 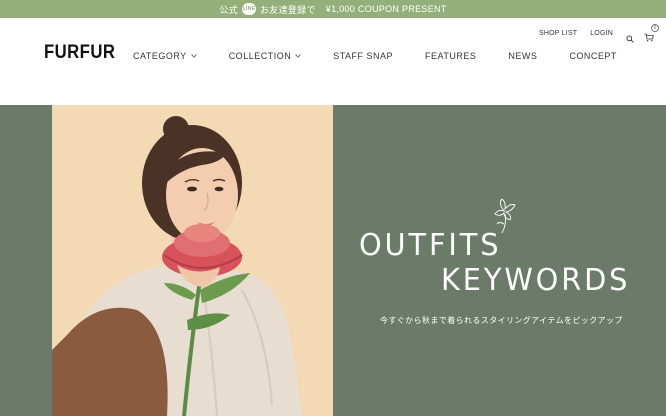 I want to click on hero-title-line2: KEYWORDS, so click(x=536, y=280).